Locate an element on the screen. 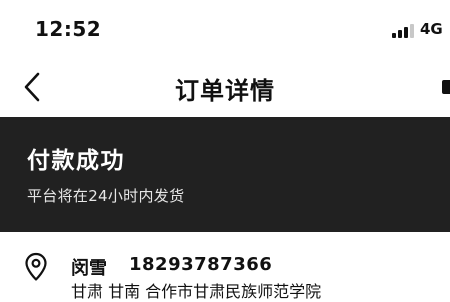  address-line: 甘肃 甘南 合作市甘肃民族师范学院 is located at coordinates (196, 291).